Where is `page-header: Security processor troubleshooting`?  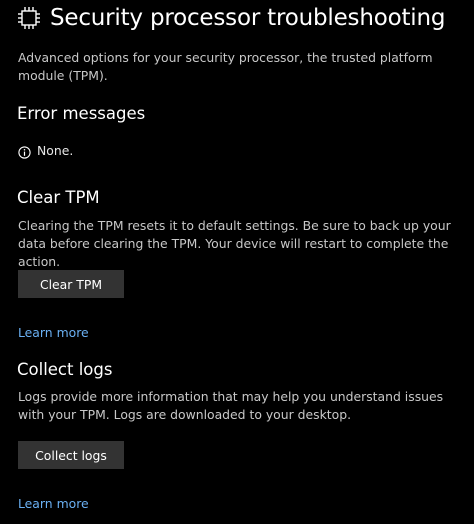
page-header: Security processor troubleshooting is located at coordinates (231, 18).